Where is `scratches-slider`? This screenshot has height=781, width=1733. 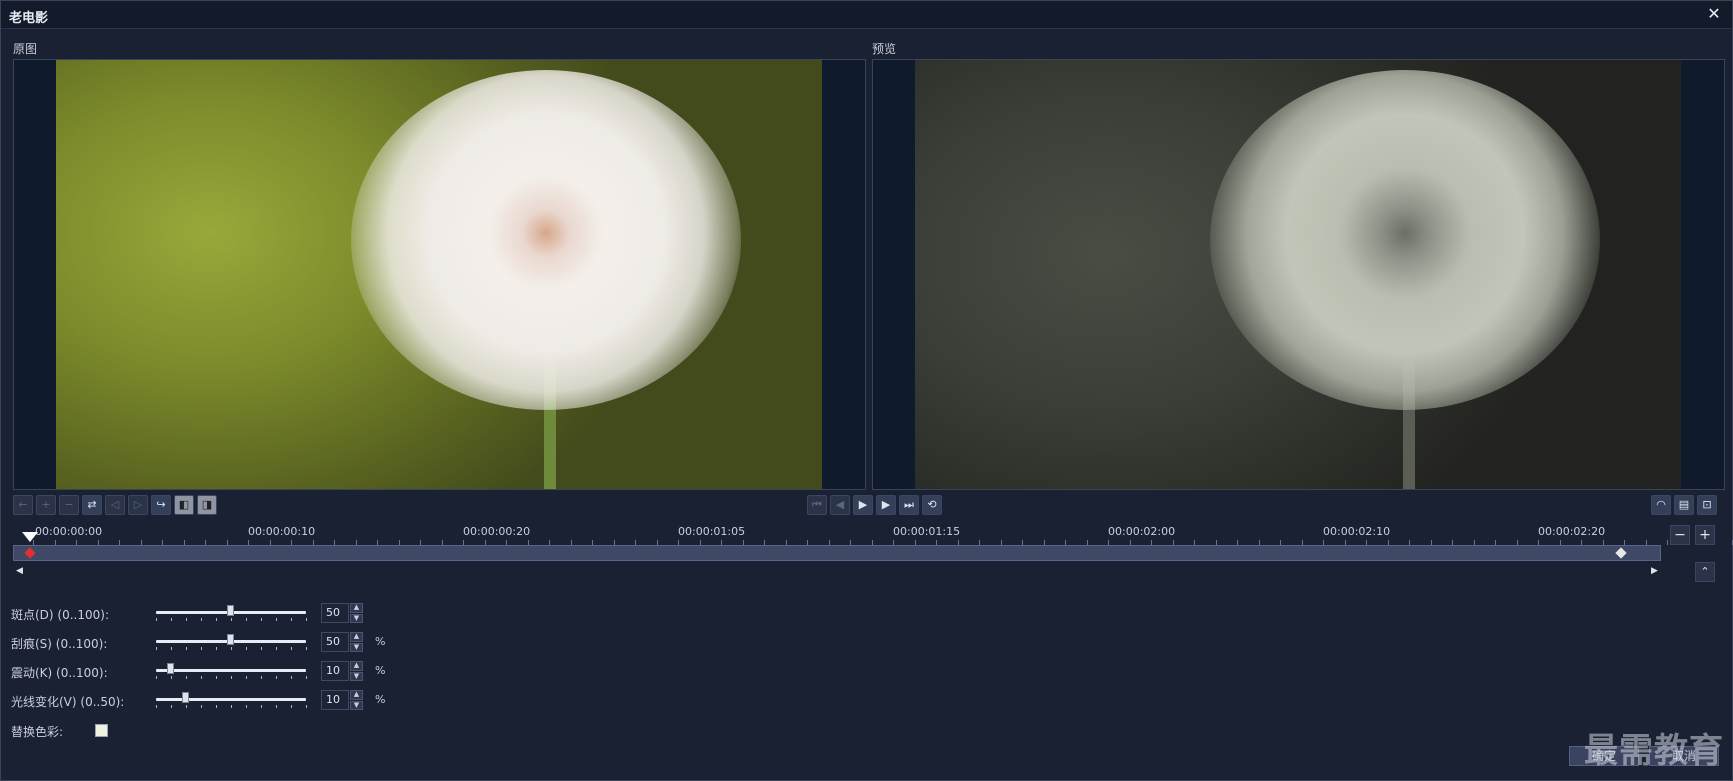 scratches-slider is located at coordinates (226, 642).